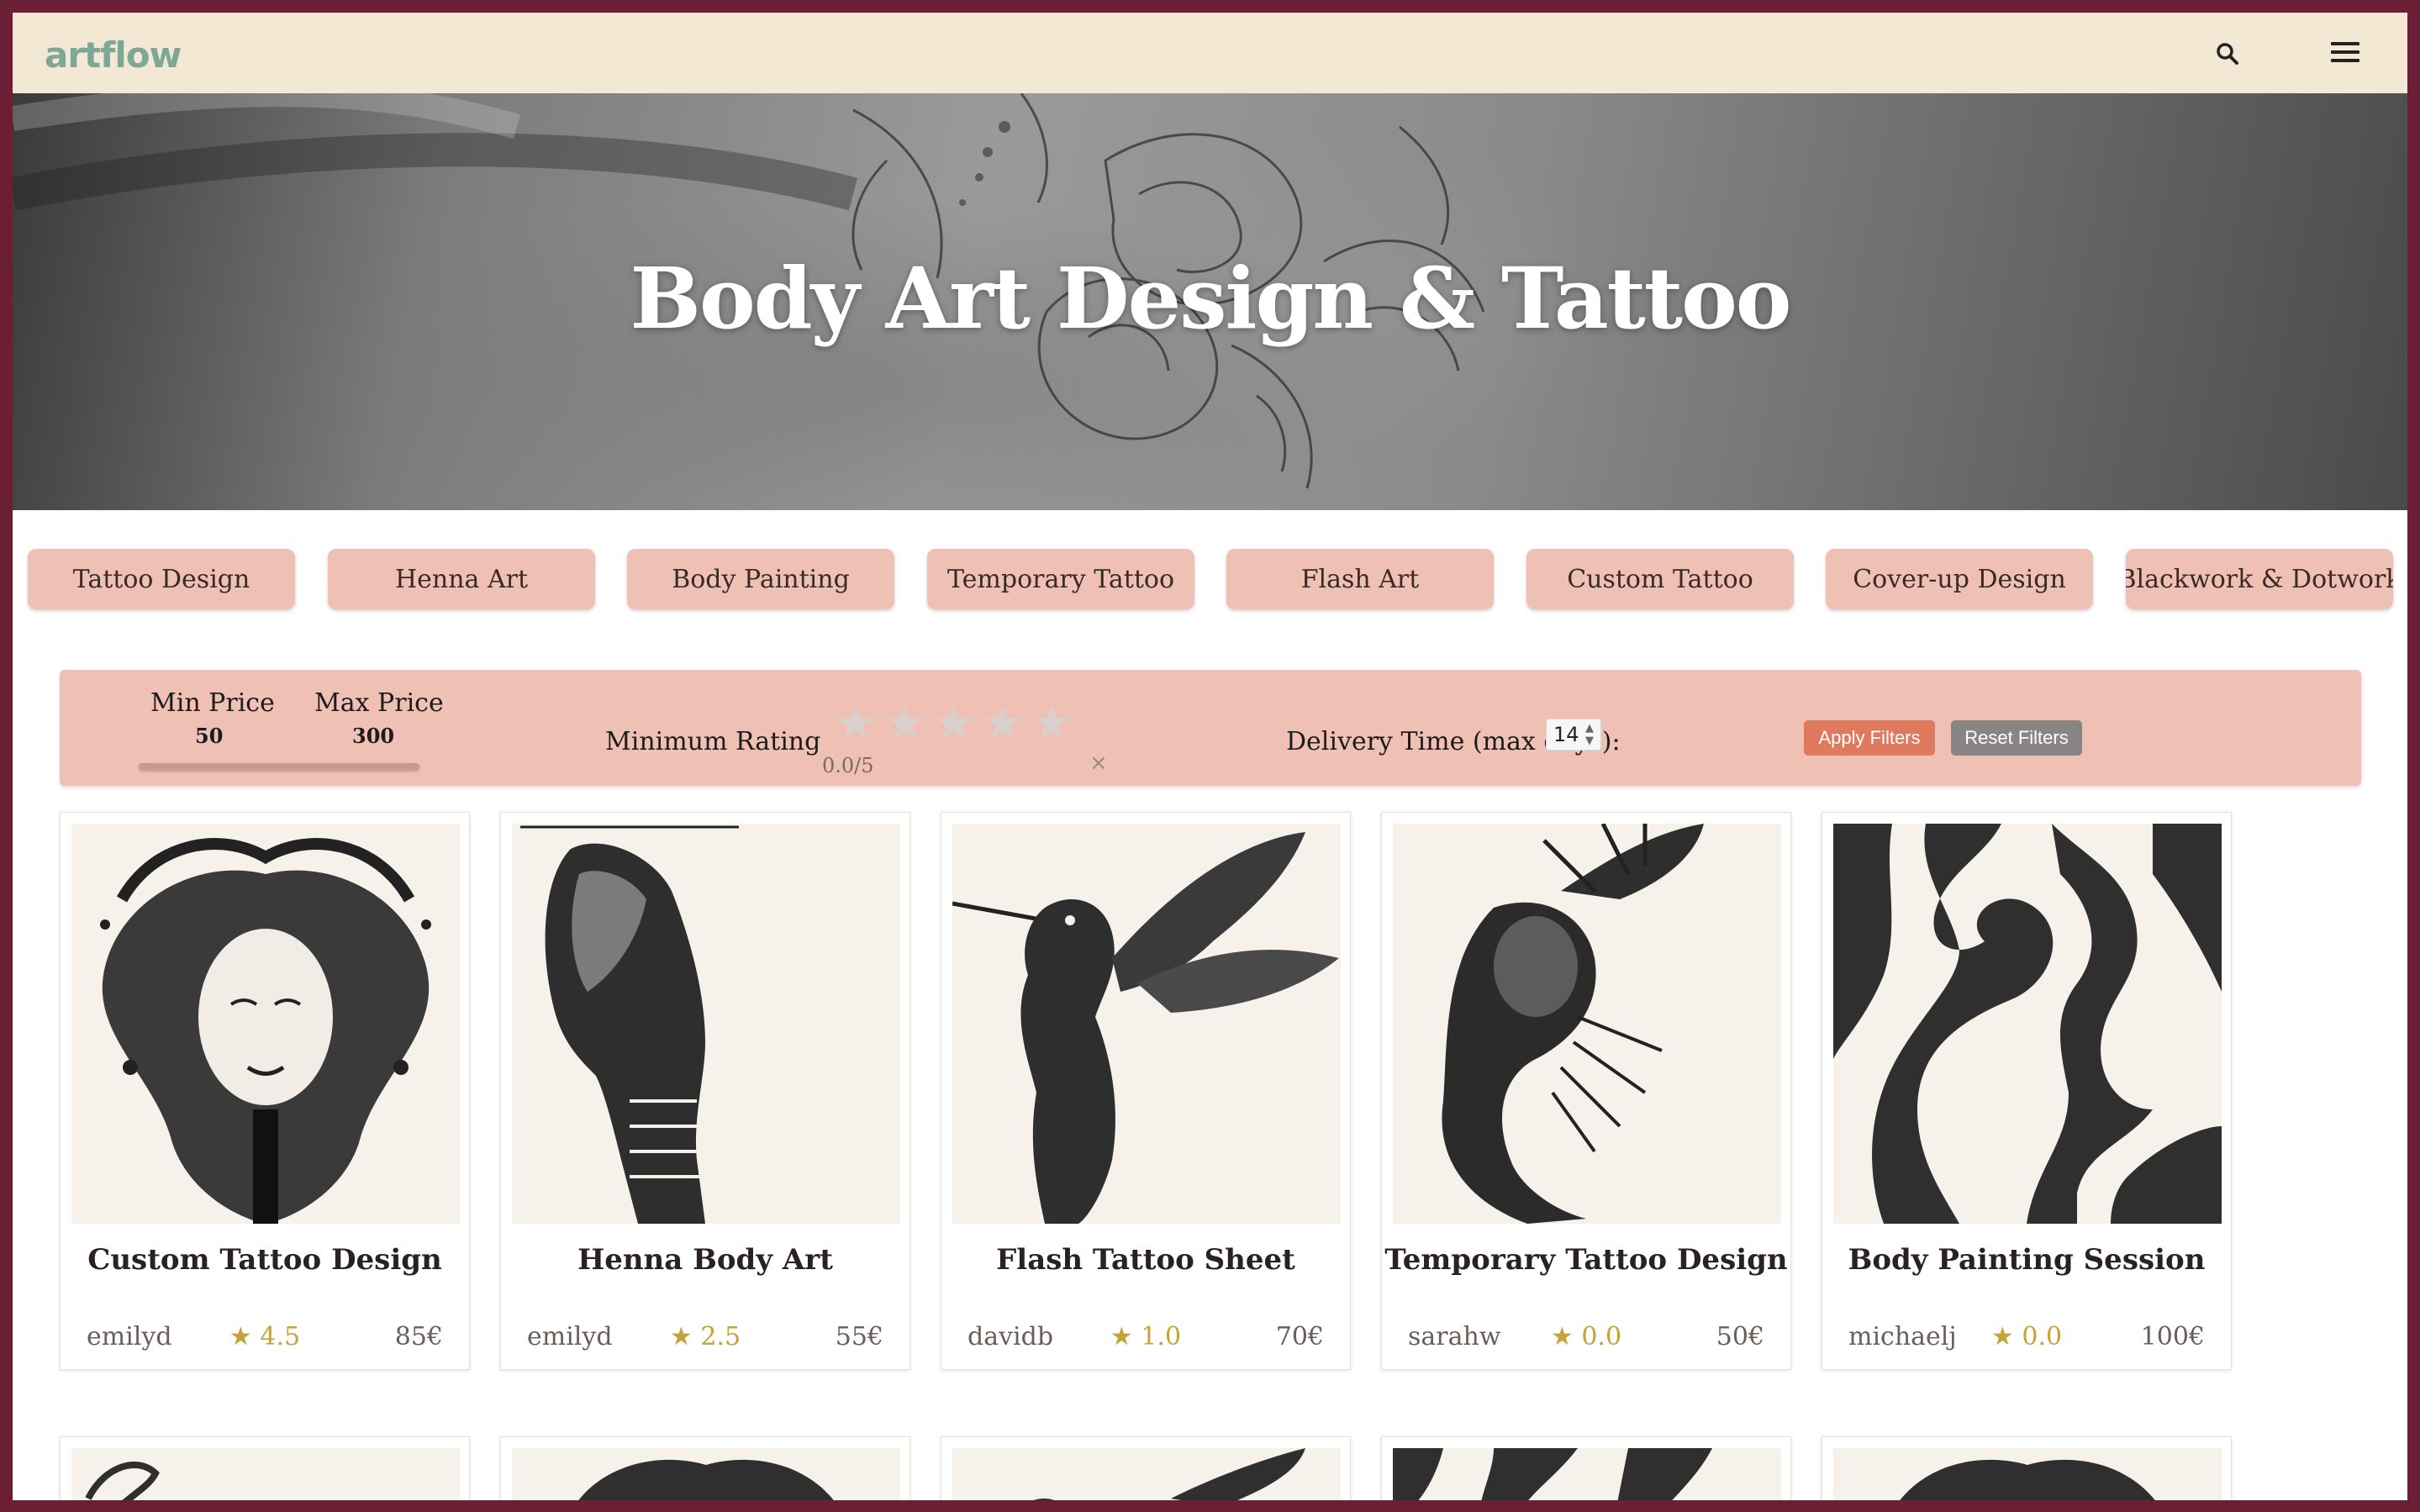 This screenshot has width=2420, height=1512. I want to click on star-1-icon: ★, so click(856, 724).